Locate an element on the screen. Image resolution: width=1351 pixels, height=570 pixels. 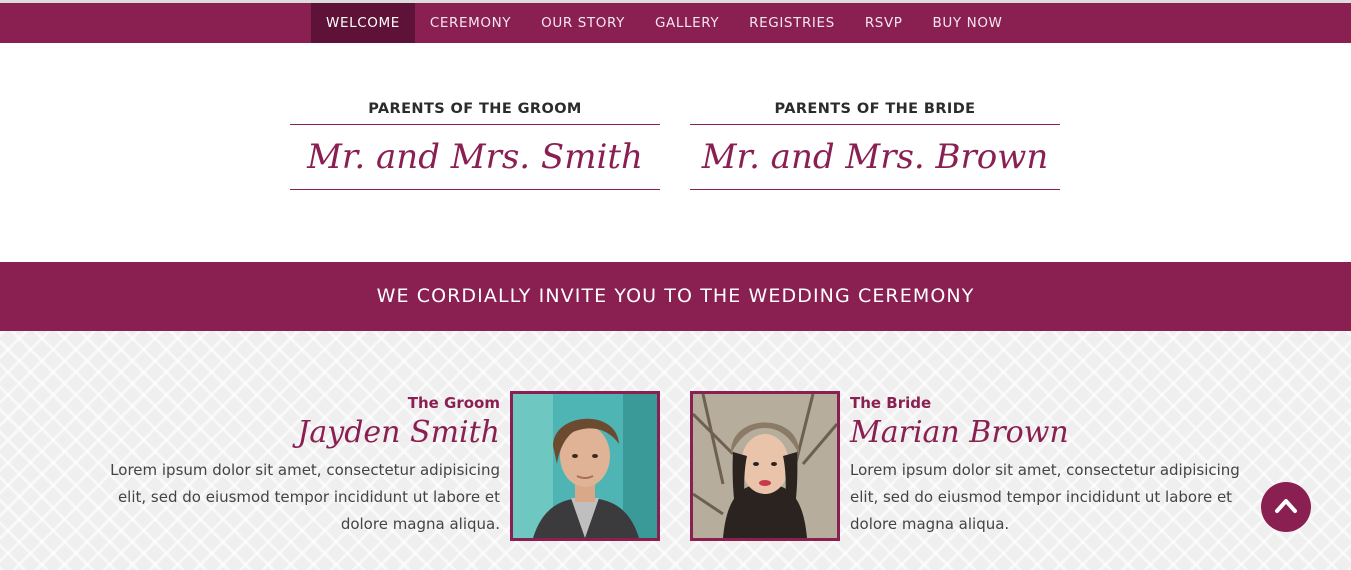
scroll-to-top-button is located at coordinates (1286, 507).